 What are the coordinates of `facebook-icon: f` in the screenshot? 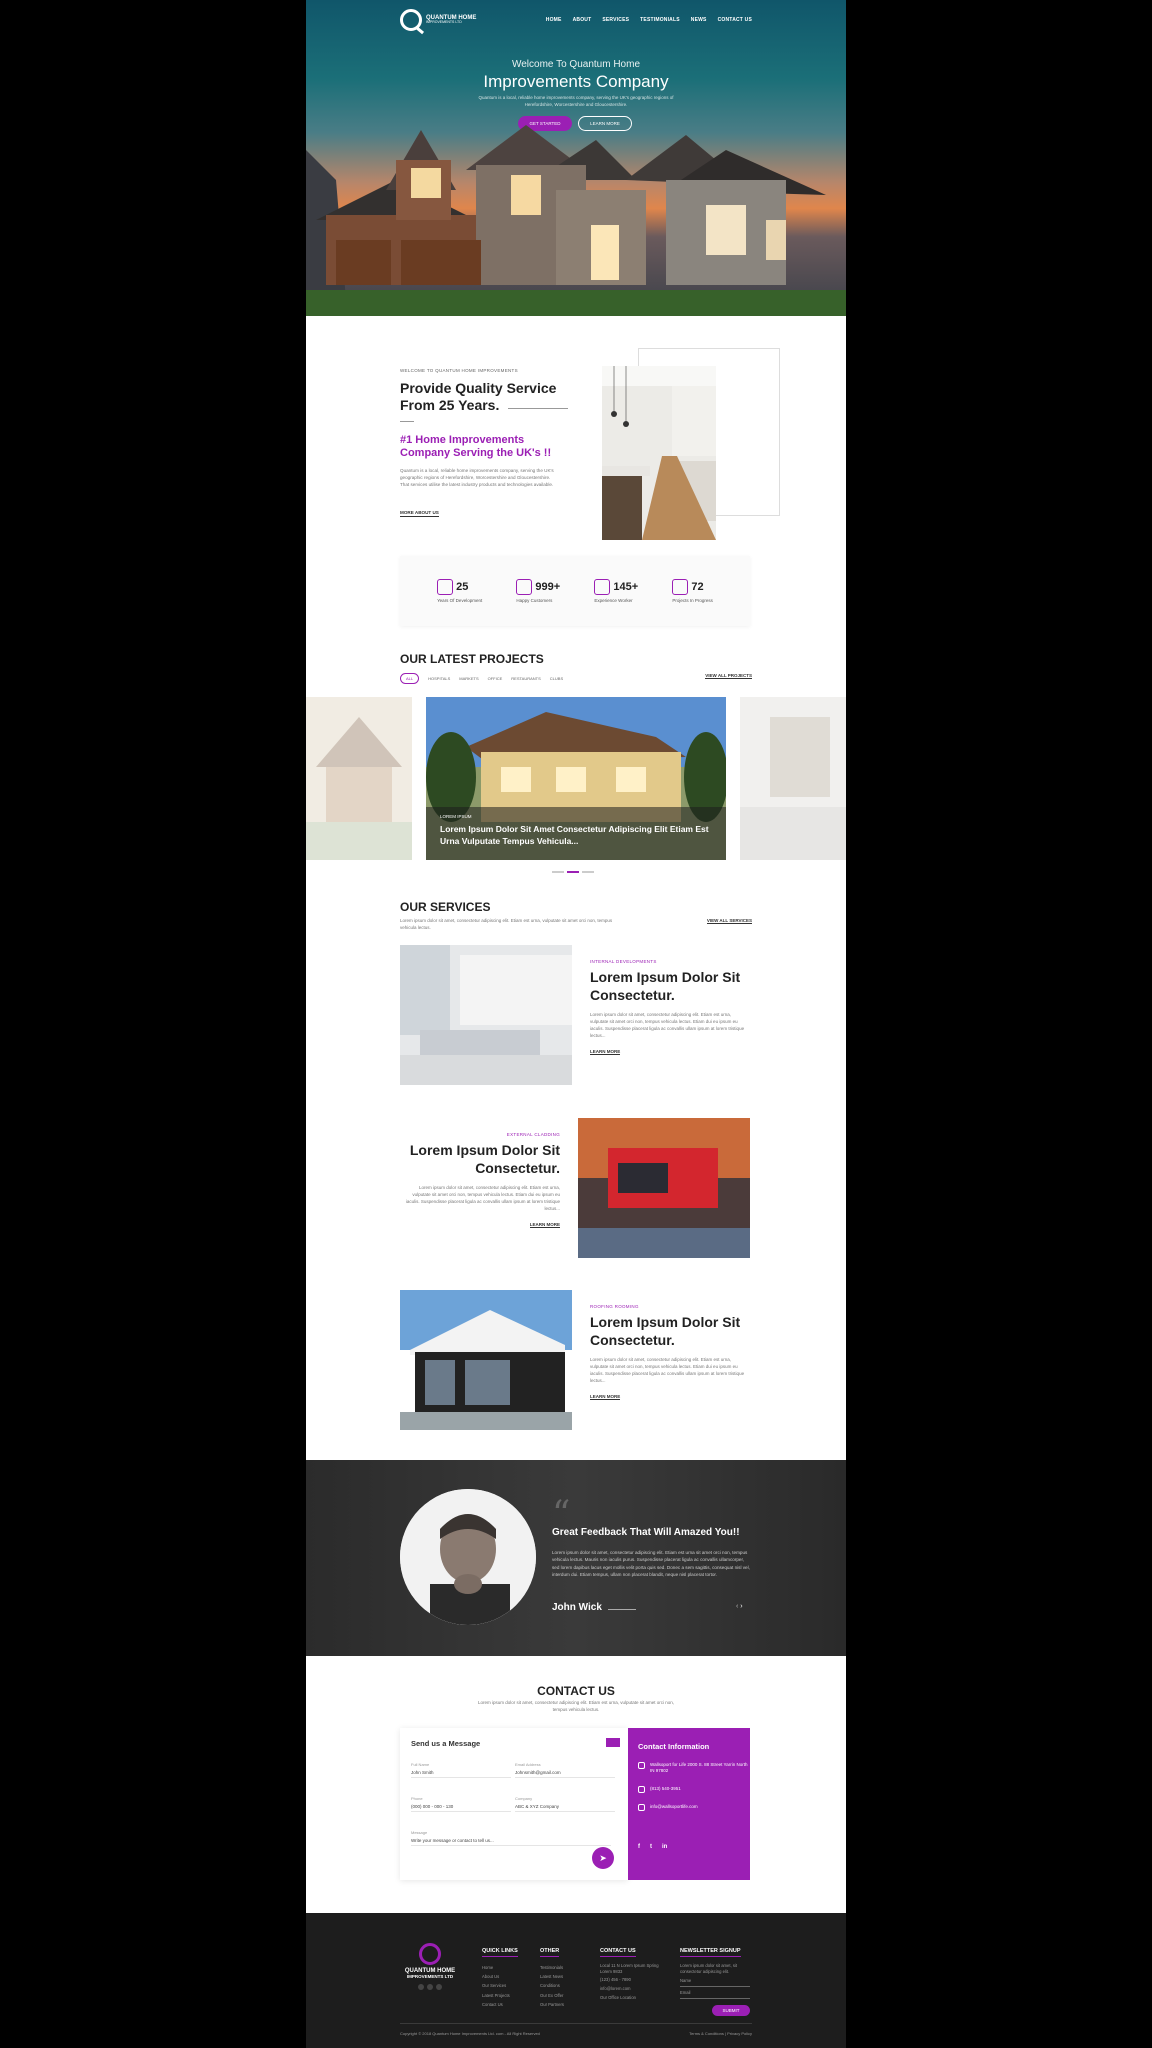 It's located at (639, 1847).